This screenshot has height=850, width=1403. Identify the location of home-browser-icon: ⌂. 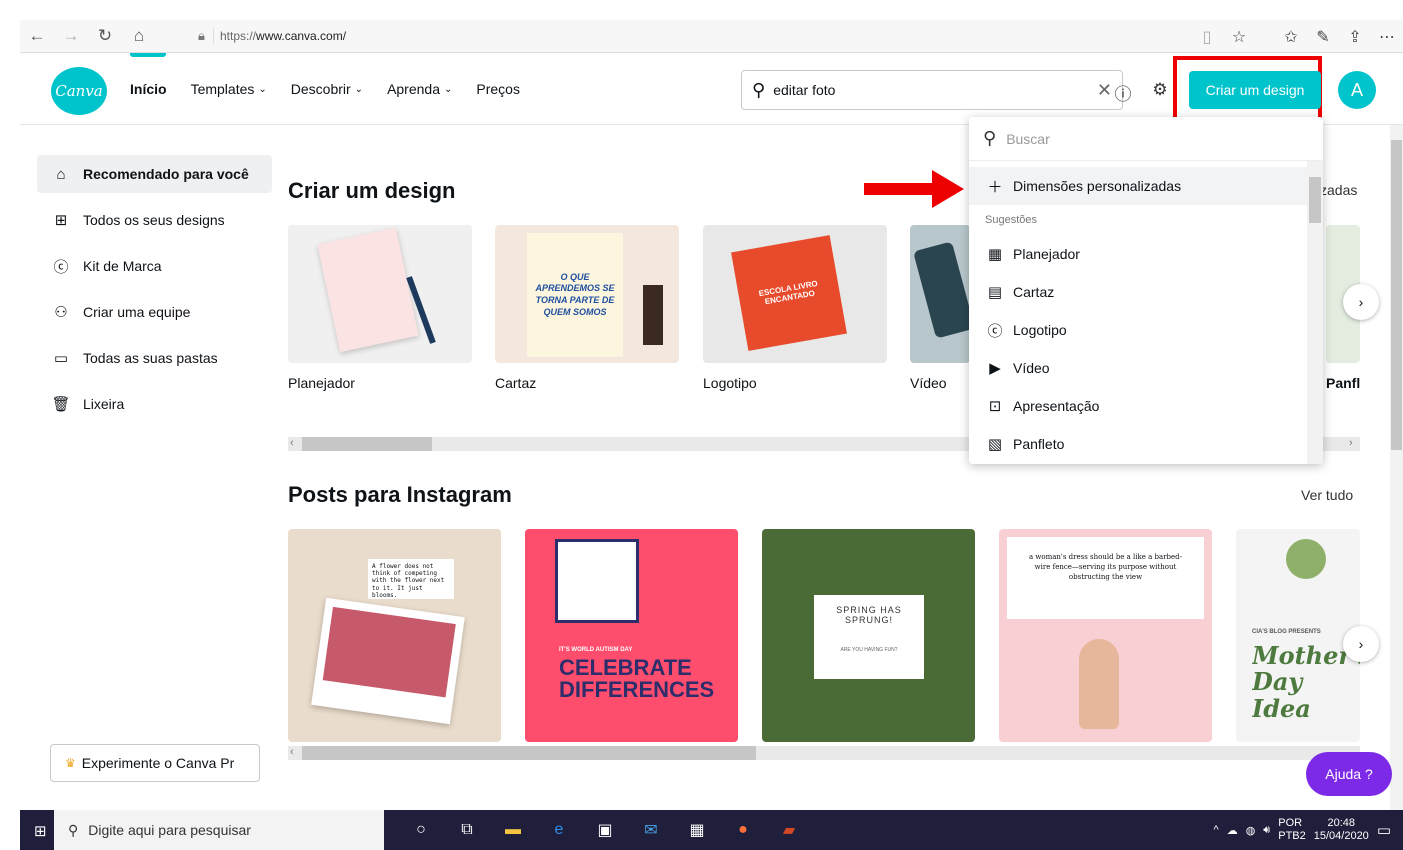
(139, 36).